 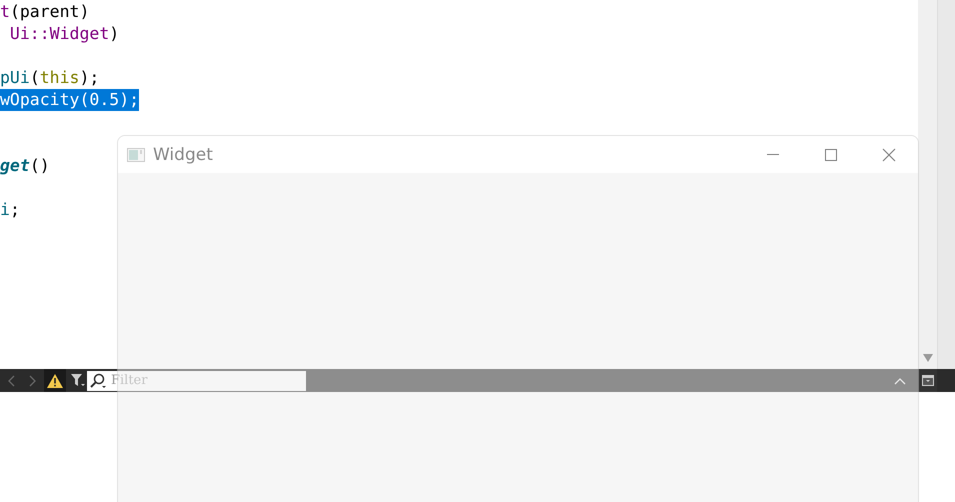 What do you see at coordinates (927, 184) in the screenshot?
I see `scrollbar` at bounding box center [927, 184].